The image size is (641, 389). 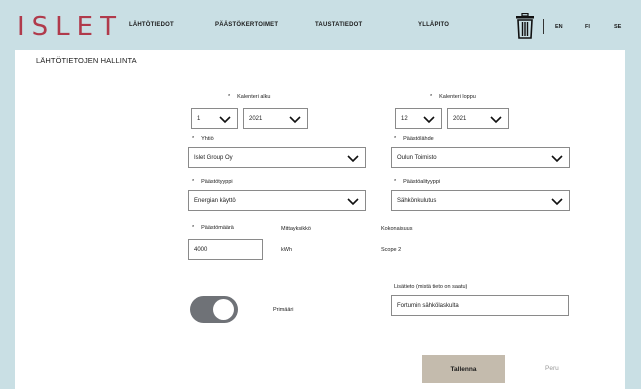 I want to click on language-se: SE, so click(x=617, y=27).